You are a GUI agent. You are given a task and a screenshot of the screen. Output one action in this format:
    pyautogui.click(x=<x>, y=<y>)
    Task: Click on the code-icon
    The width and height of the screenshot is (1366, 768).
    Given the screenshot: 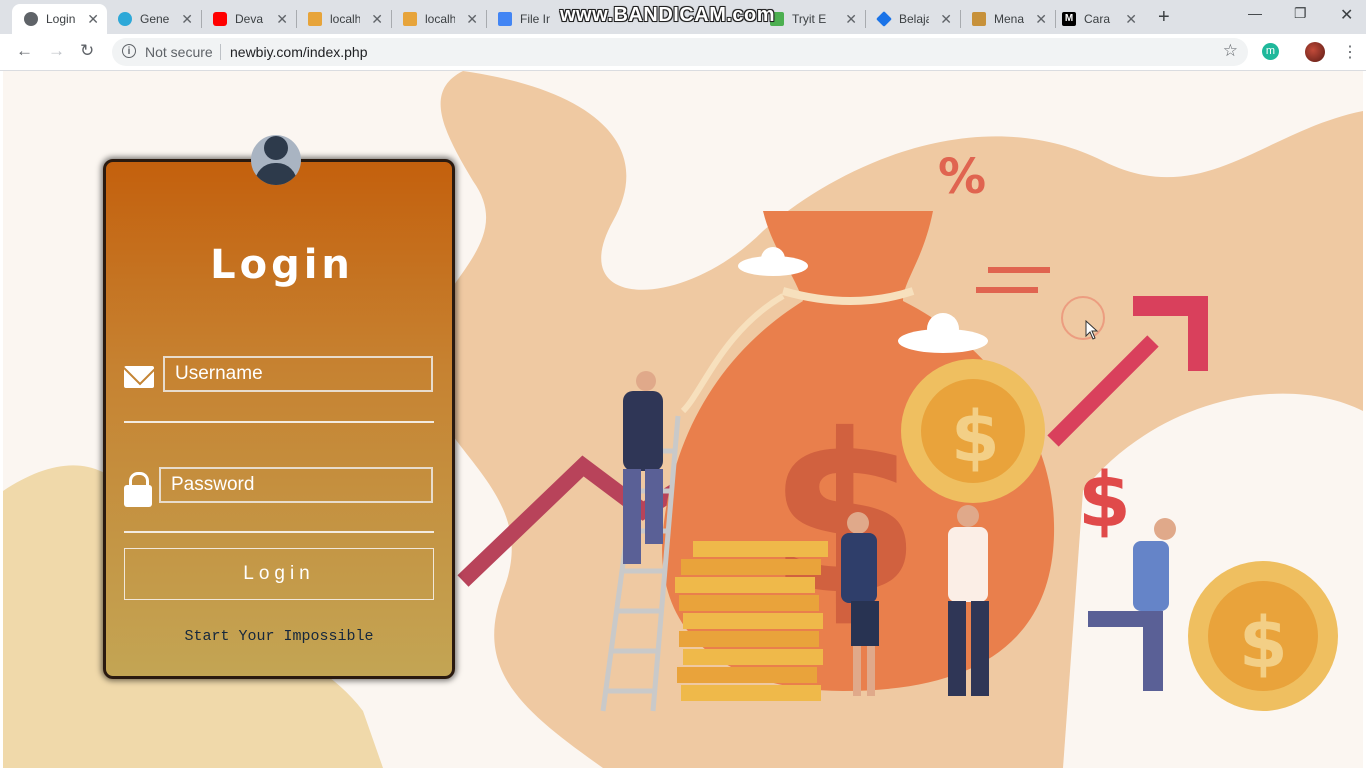 What is the action you would take?
    pyautogui.click(x=884, y=19)
    